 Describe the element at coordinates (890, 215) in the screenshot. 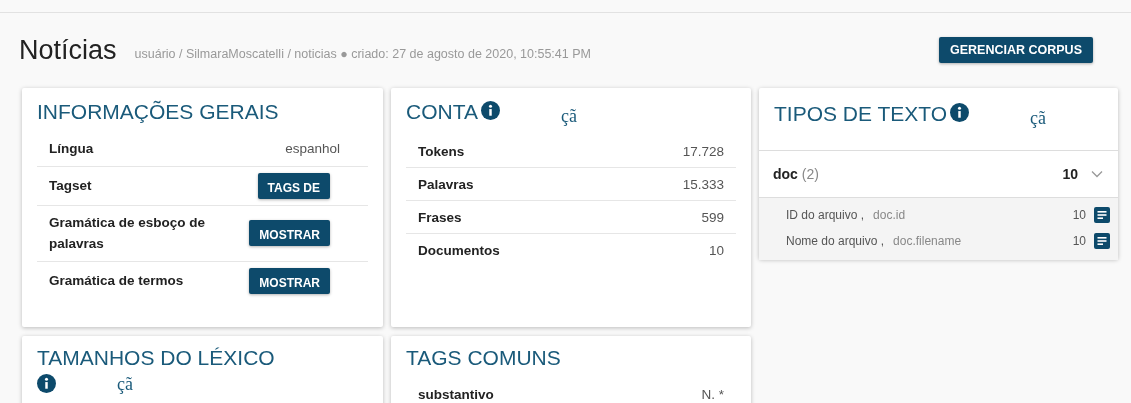

I see `attribute-name: doc.id` at that location.